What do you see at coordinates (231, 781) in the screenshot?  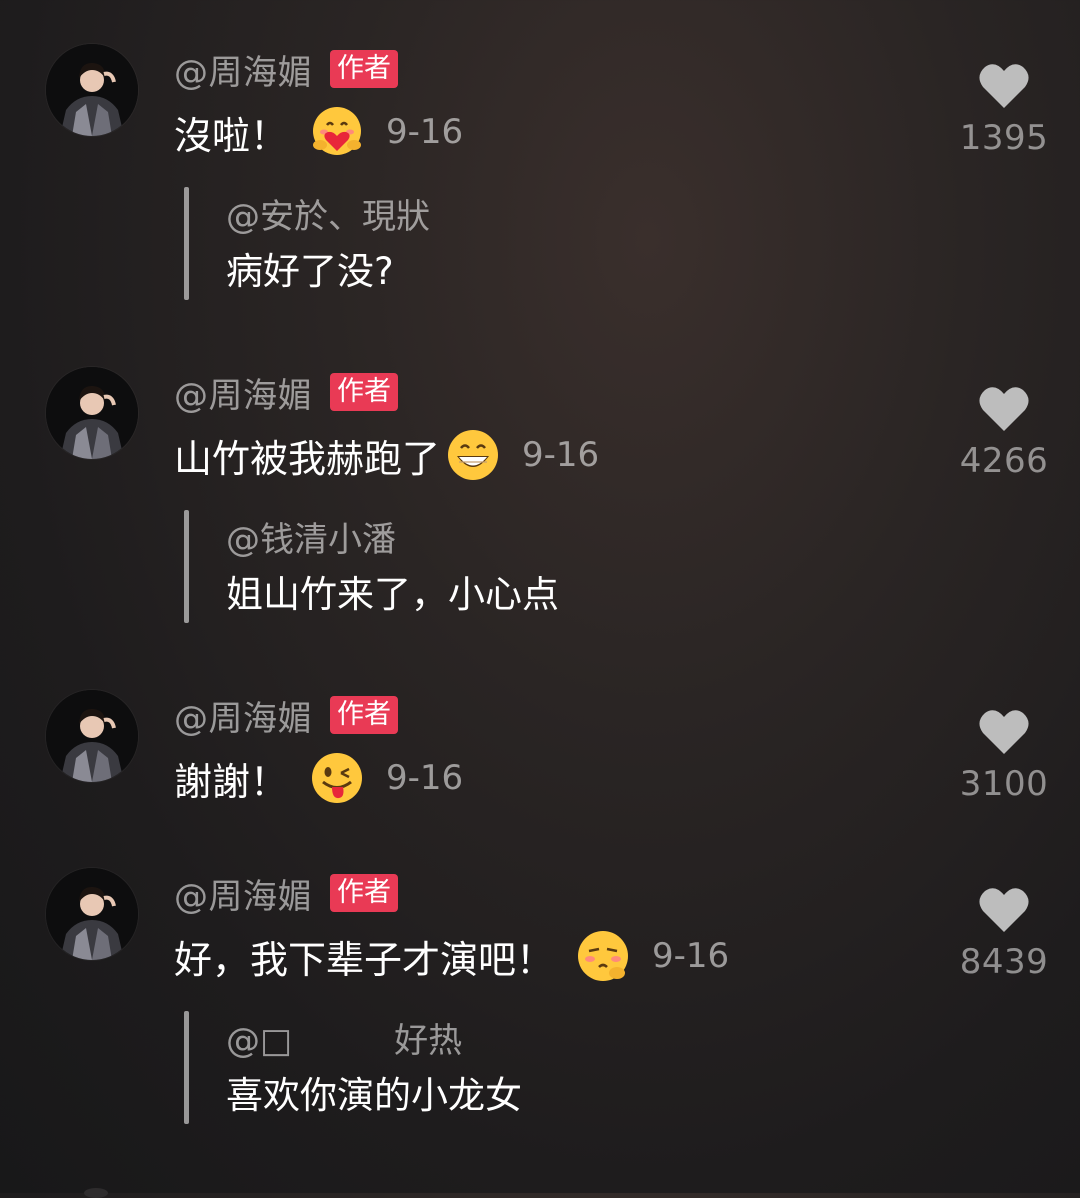 I see `comment-text: 謝謝！` at bounding box center [231, 781].